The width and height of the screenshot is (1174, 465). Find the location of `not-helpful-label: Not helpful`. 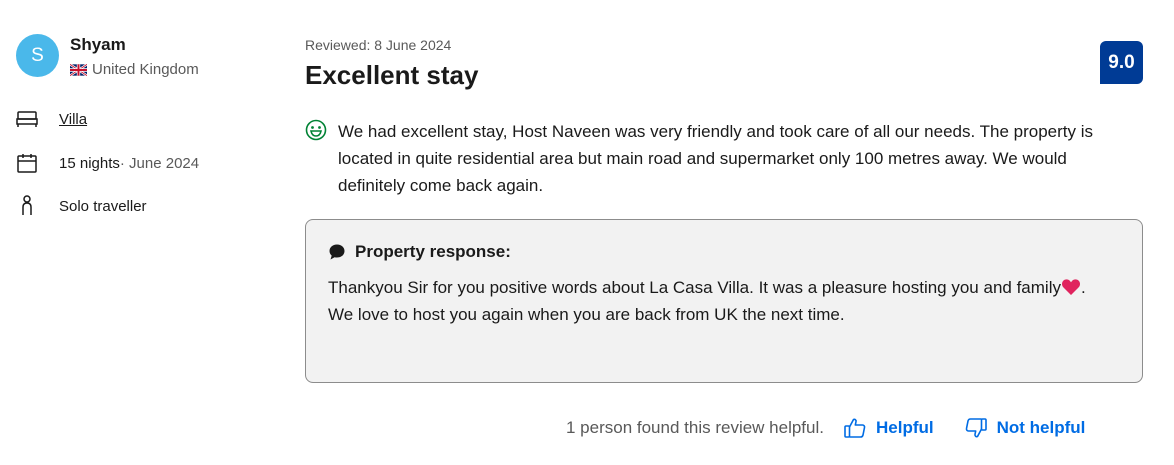

not-helpful-label: Not helpful is located at coordinates (1041, 427).